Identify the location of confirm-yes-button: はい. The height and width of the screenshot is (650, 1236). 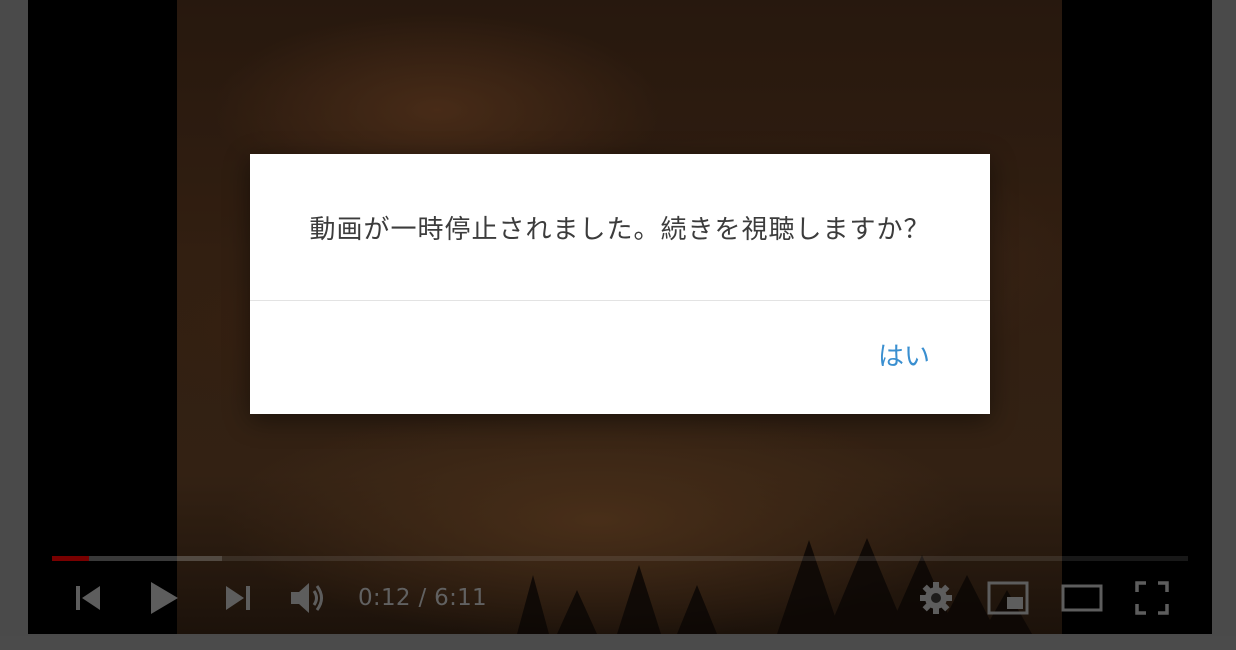
(904, 354).